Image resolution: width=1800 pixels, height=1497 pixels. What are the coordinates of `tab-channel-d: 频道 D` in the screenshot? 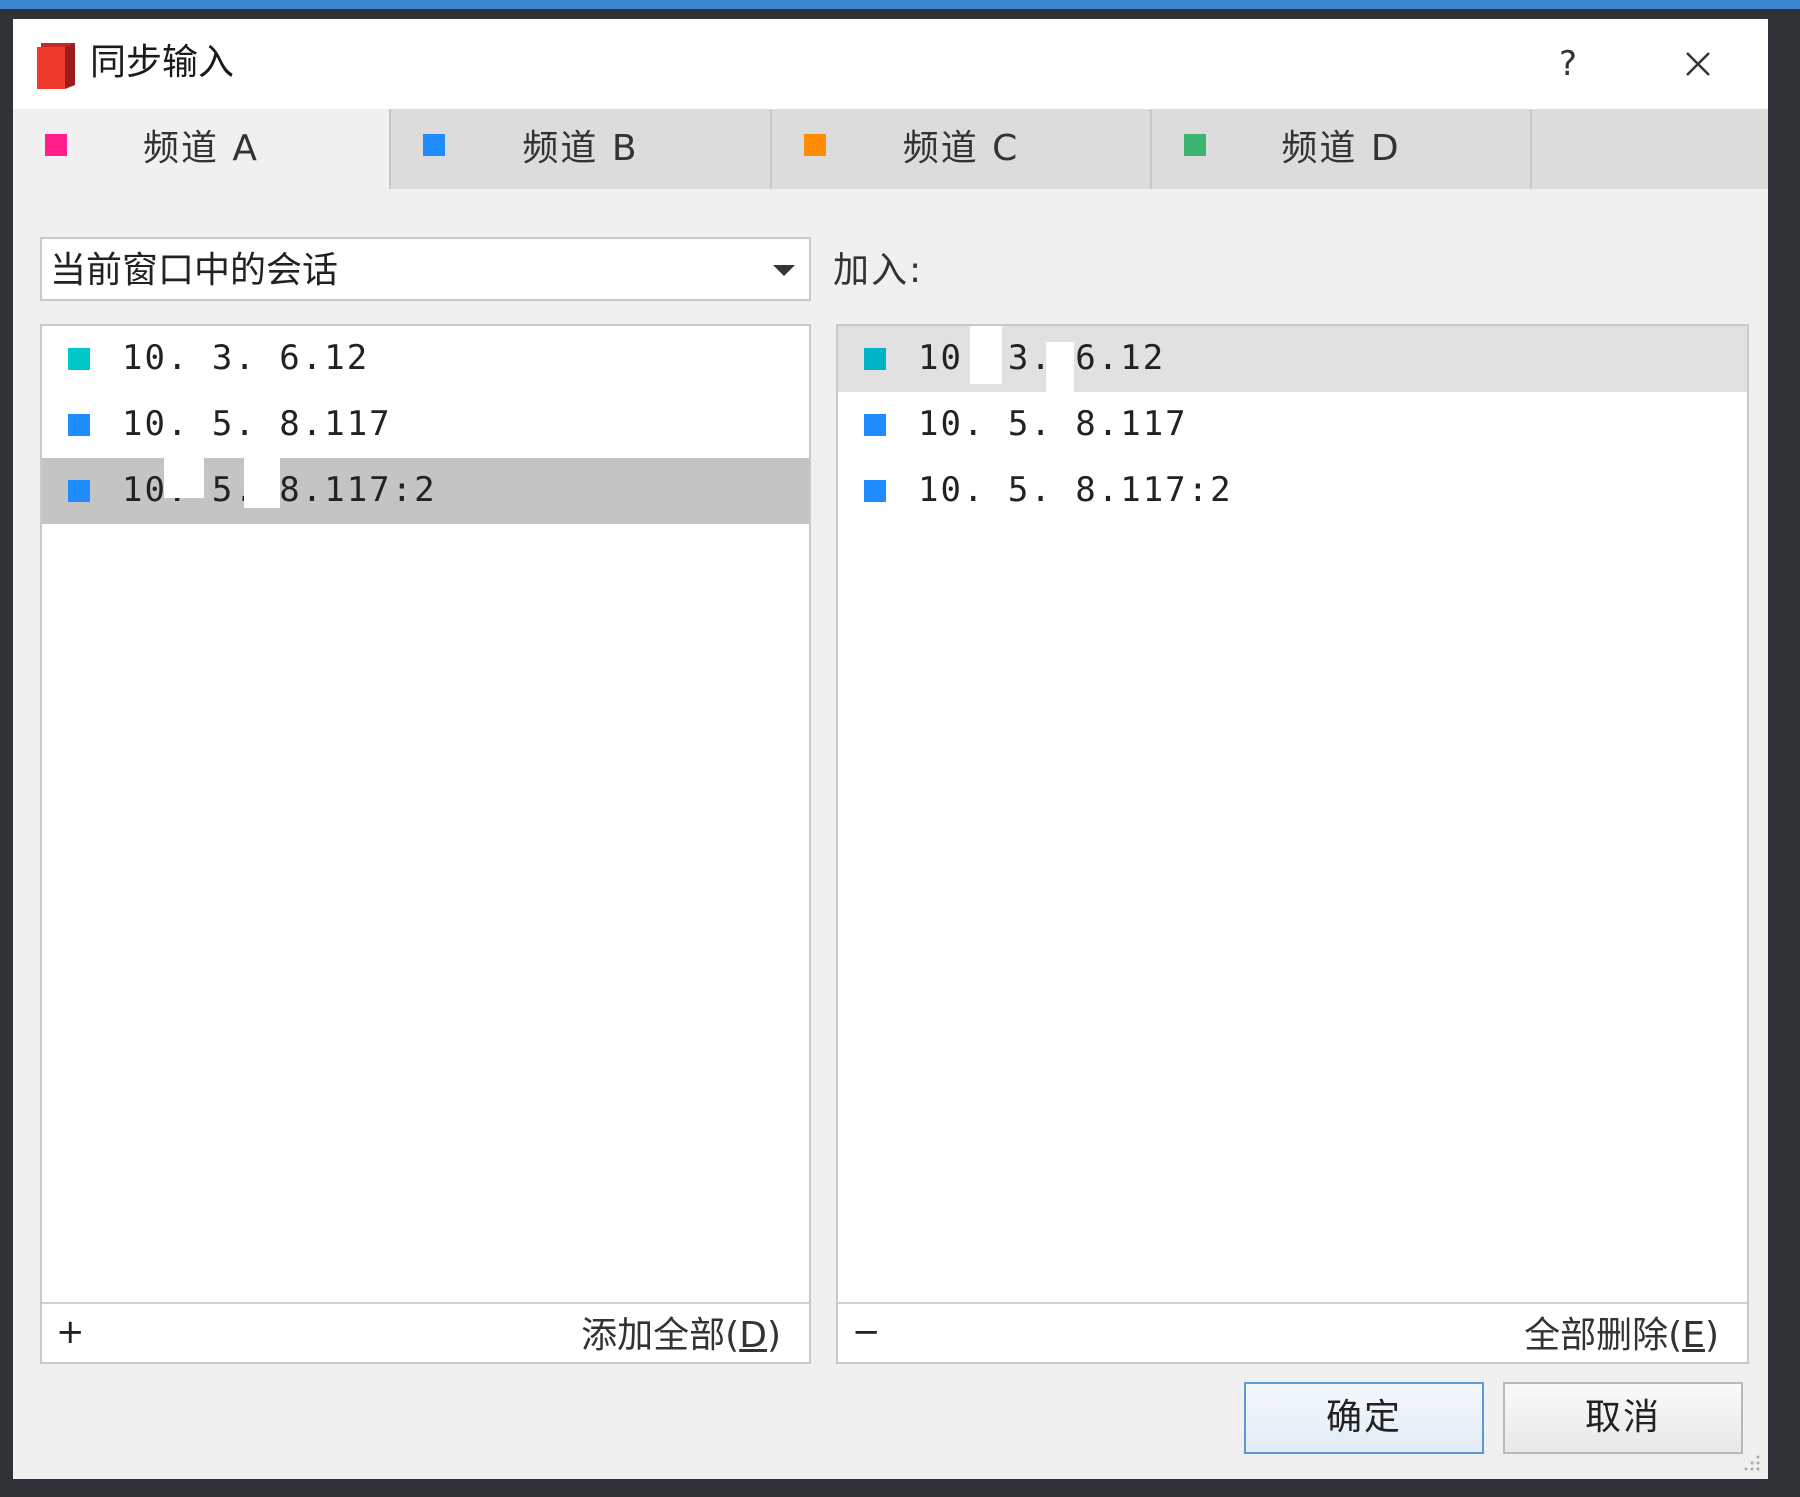 It's located at (1342, 149).